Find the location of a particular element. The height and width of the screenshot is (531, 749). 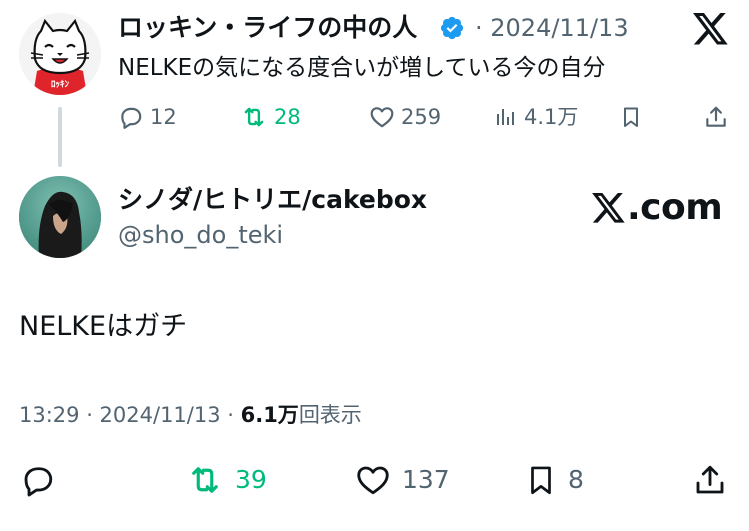

parent-author-avatar: ﾛｯｷﾝ is located at coordinates (60, 54).